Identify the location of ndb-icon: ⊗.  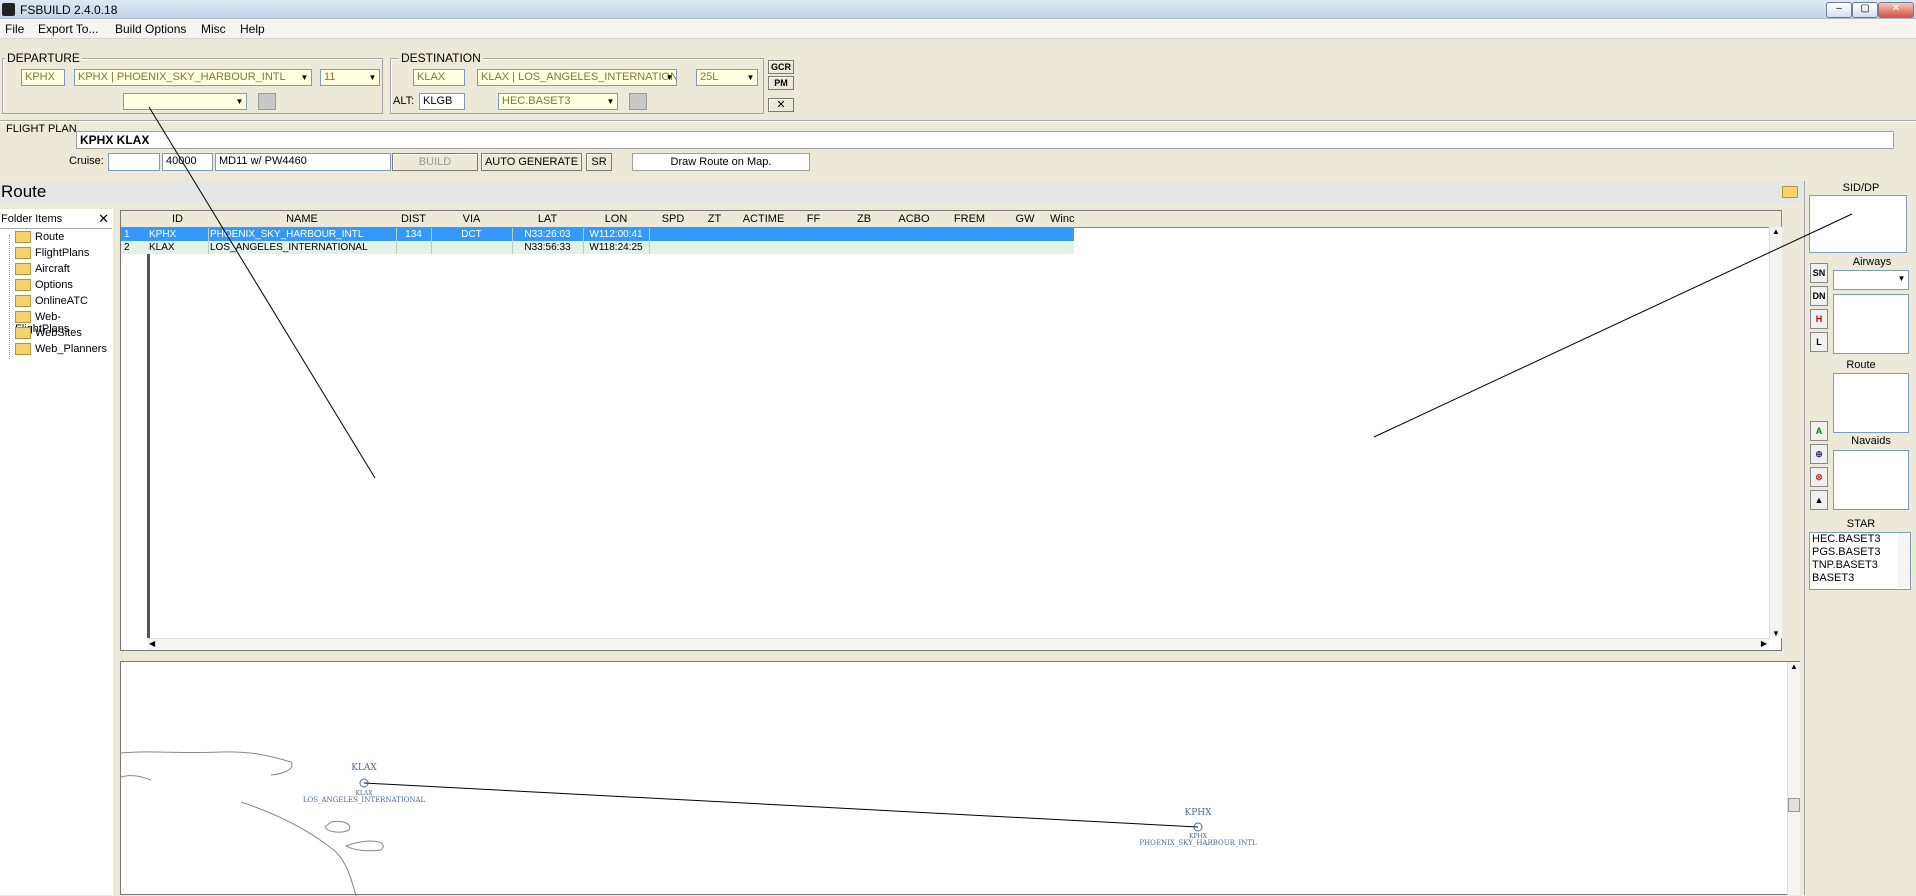
(1819, 477).